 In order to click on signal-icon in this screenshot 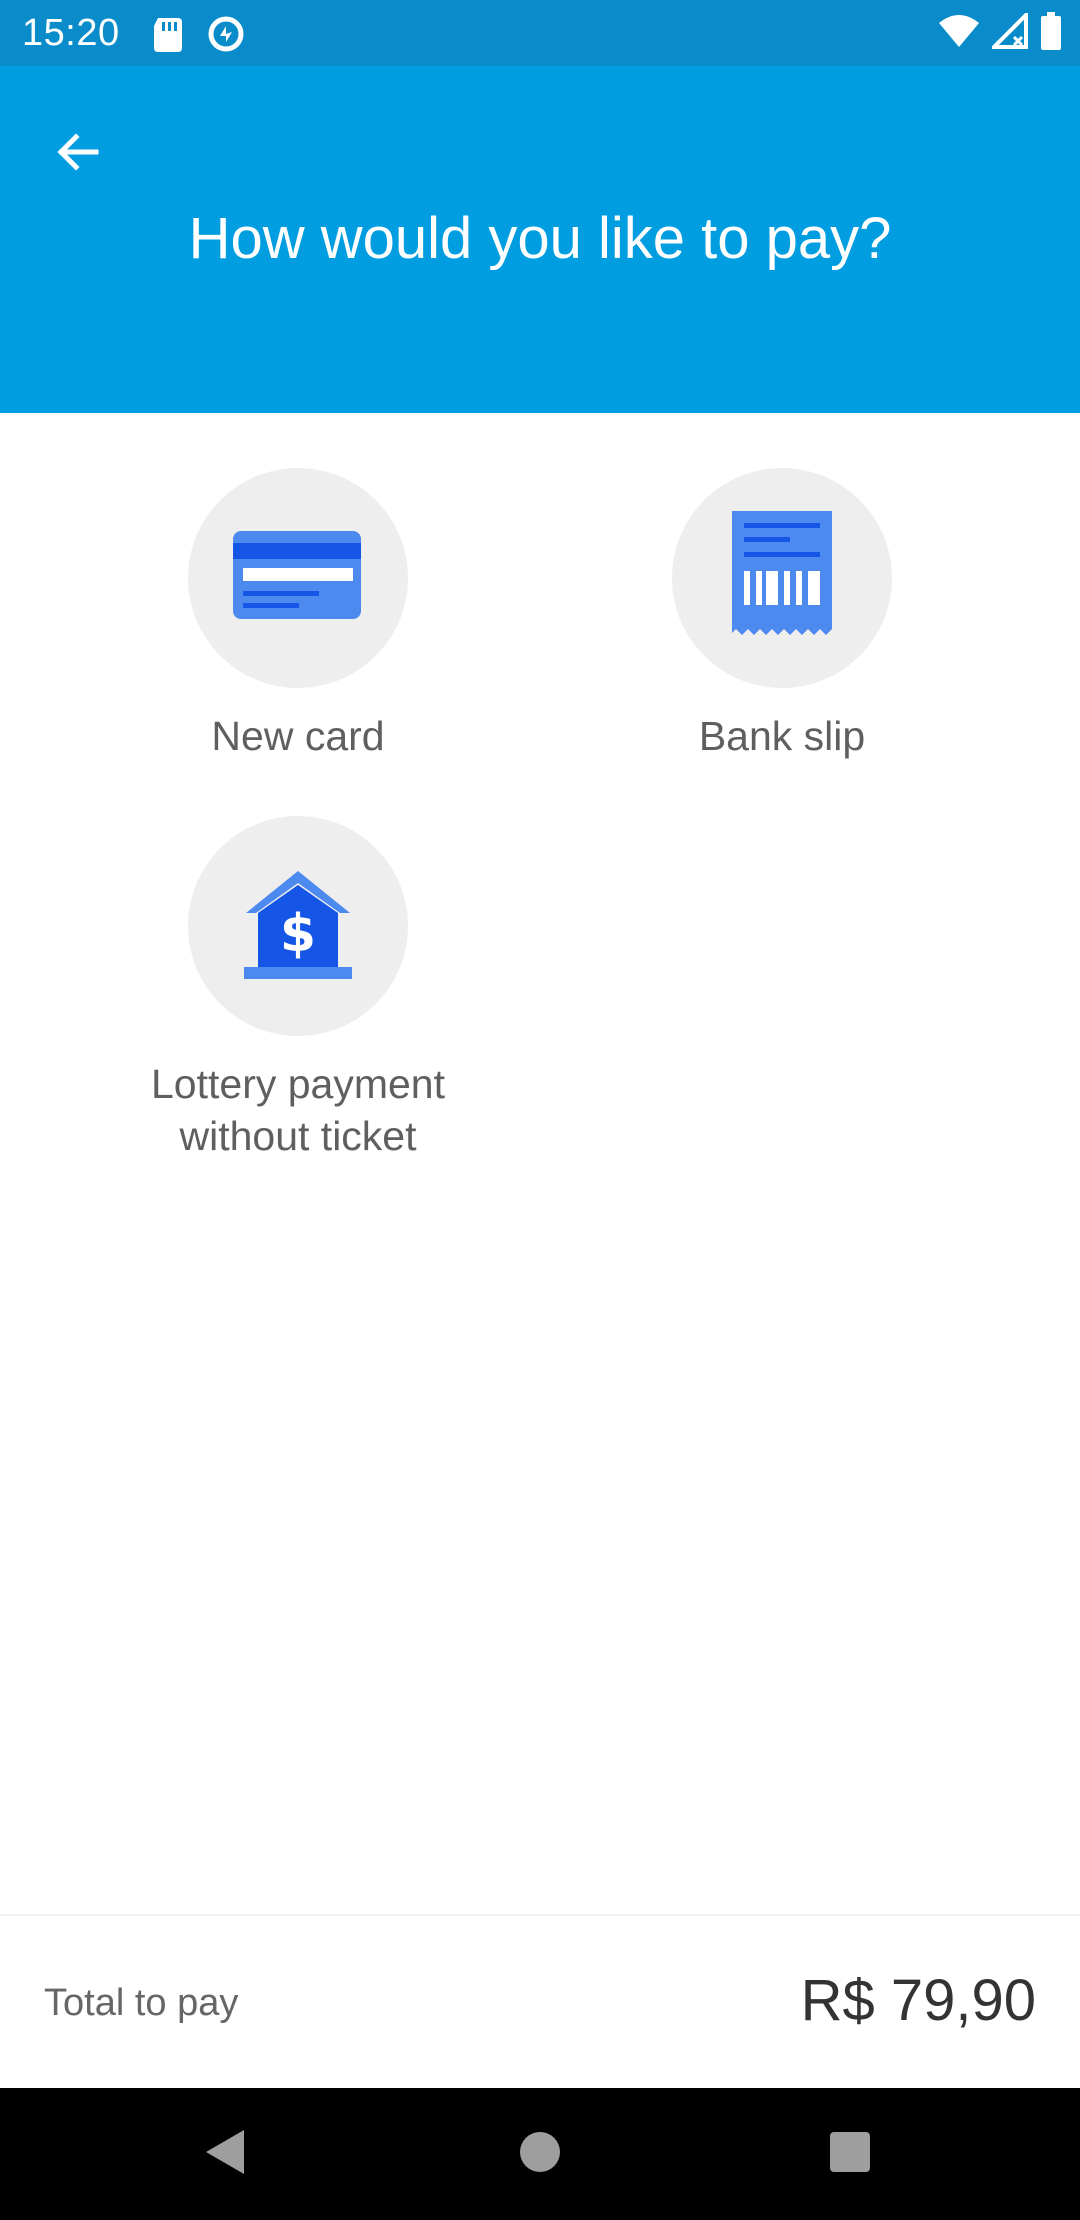, I will do `click(1008, 31)`.